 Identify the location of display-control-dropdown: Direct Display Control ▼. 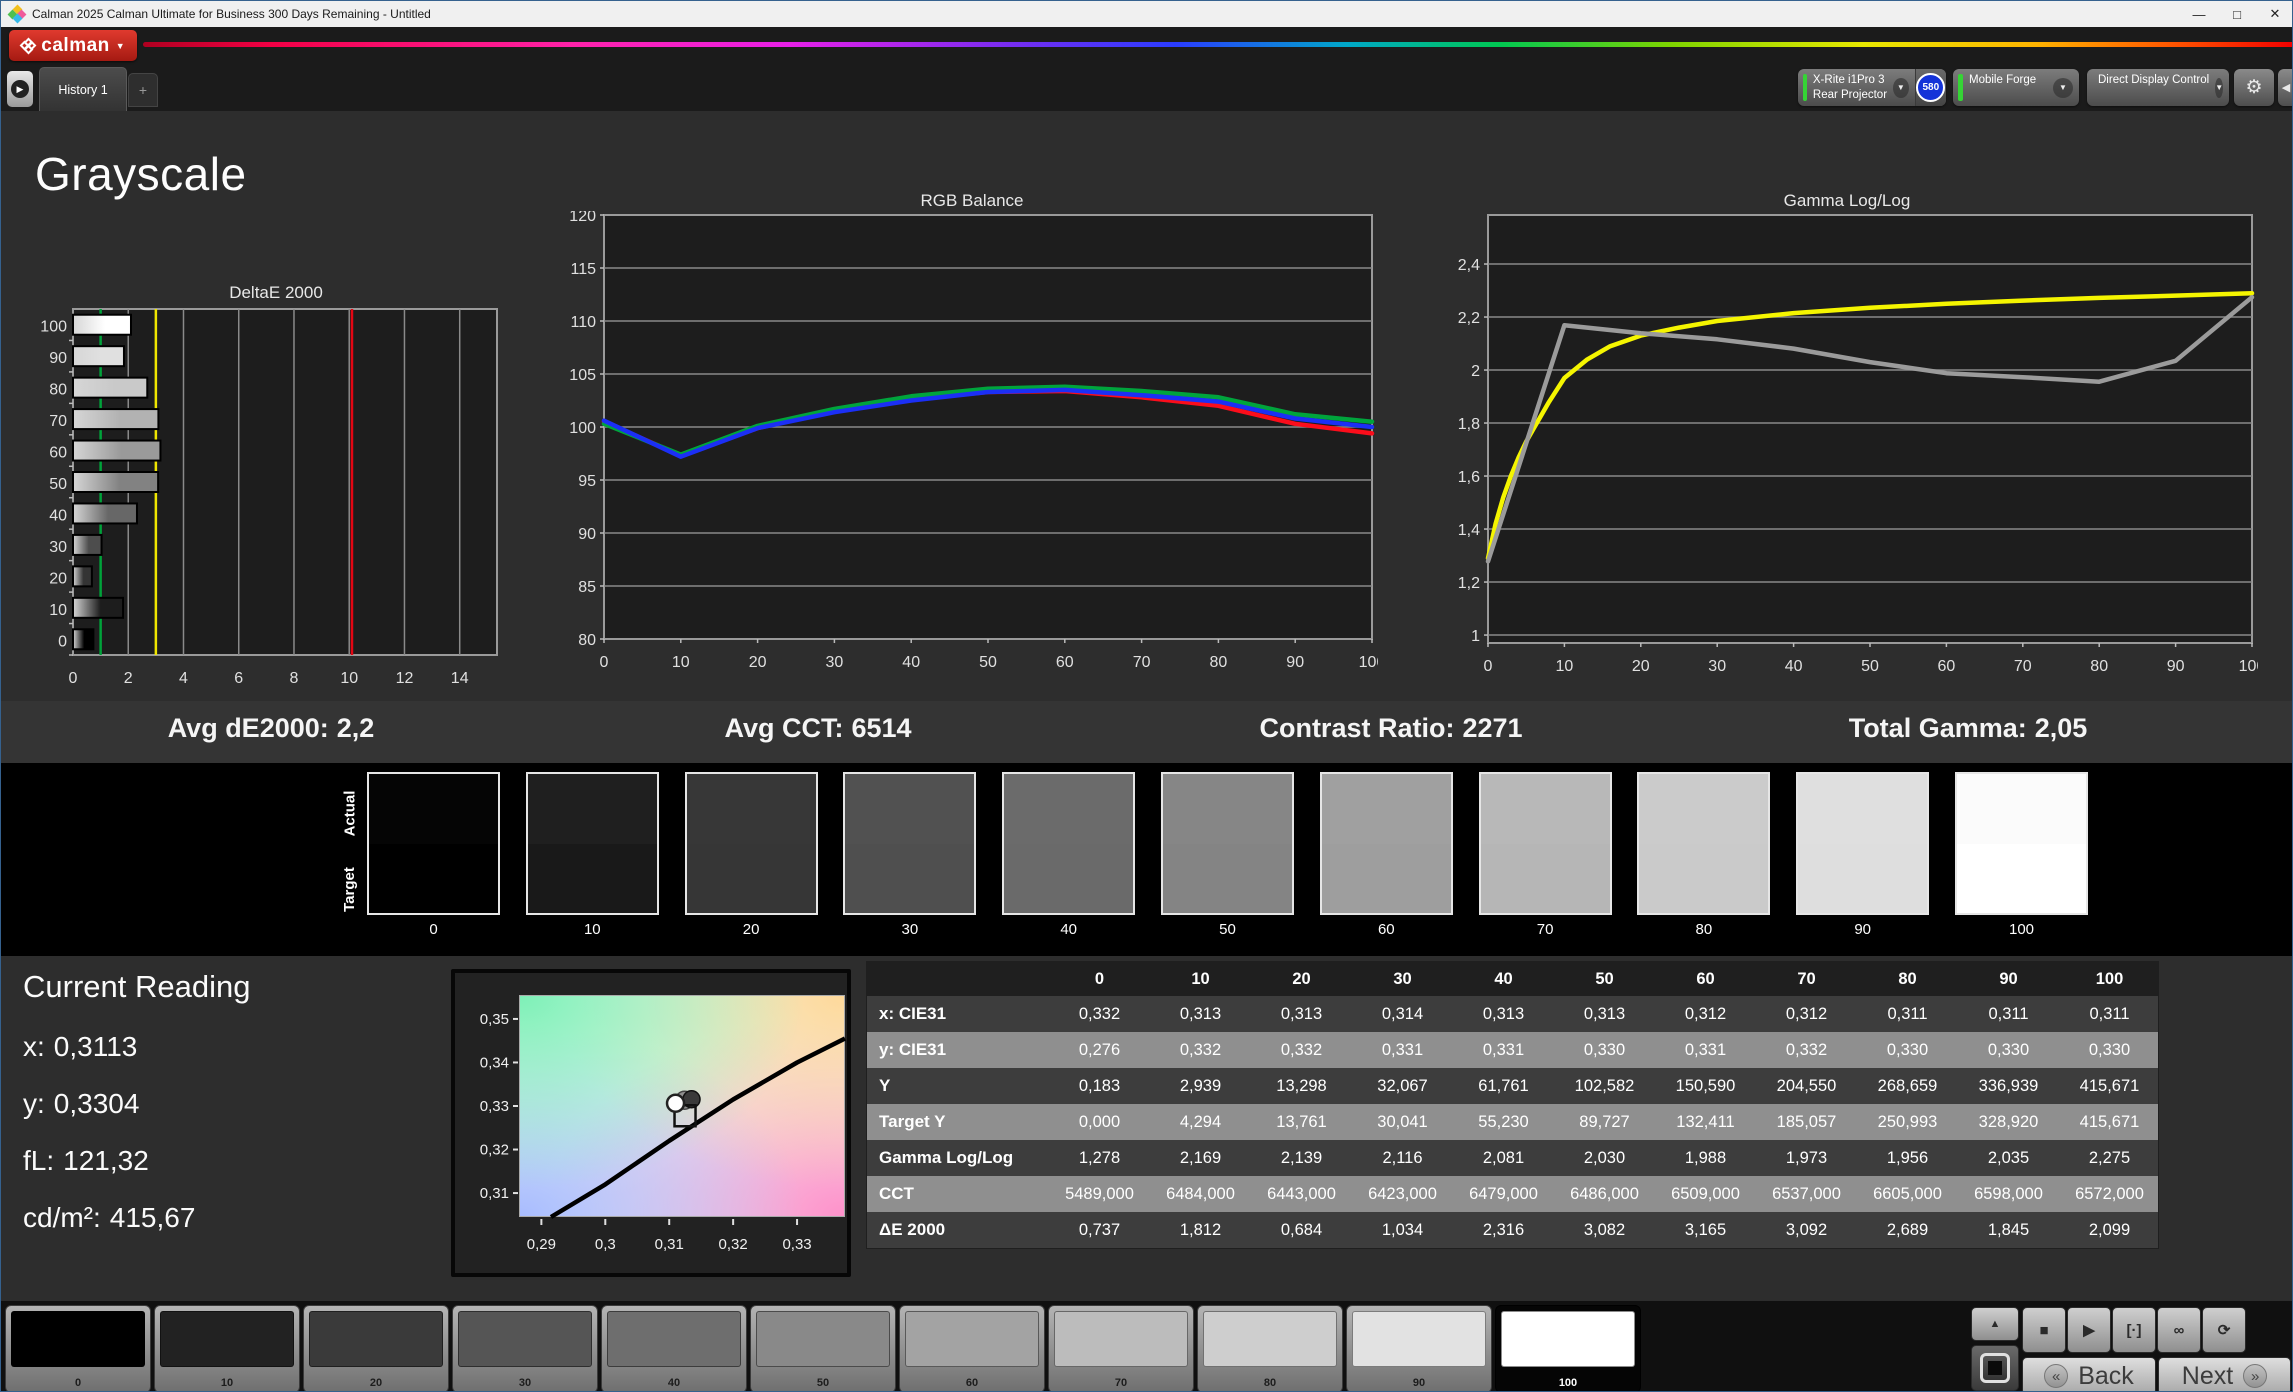
(2158, 87).